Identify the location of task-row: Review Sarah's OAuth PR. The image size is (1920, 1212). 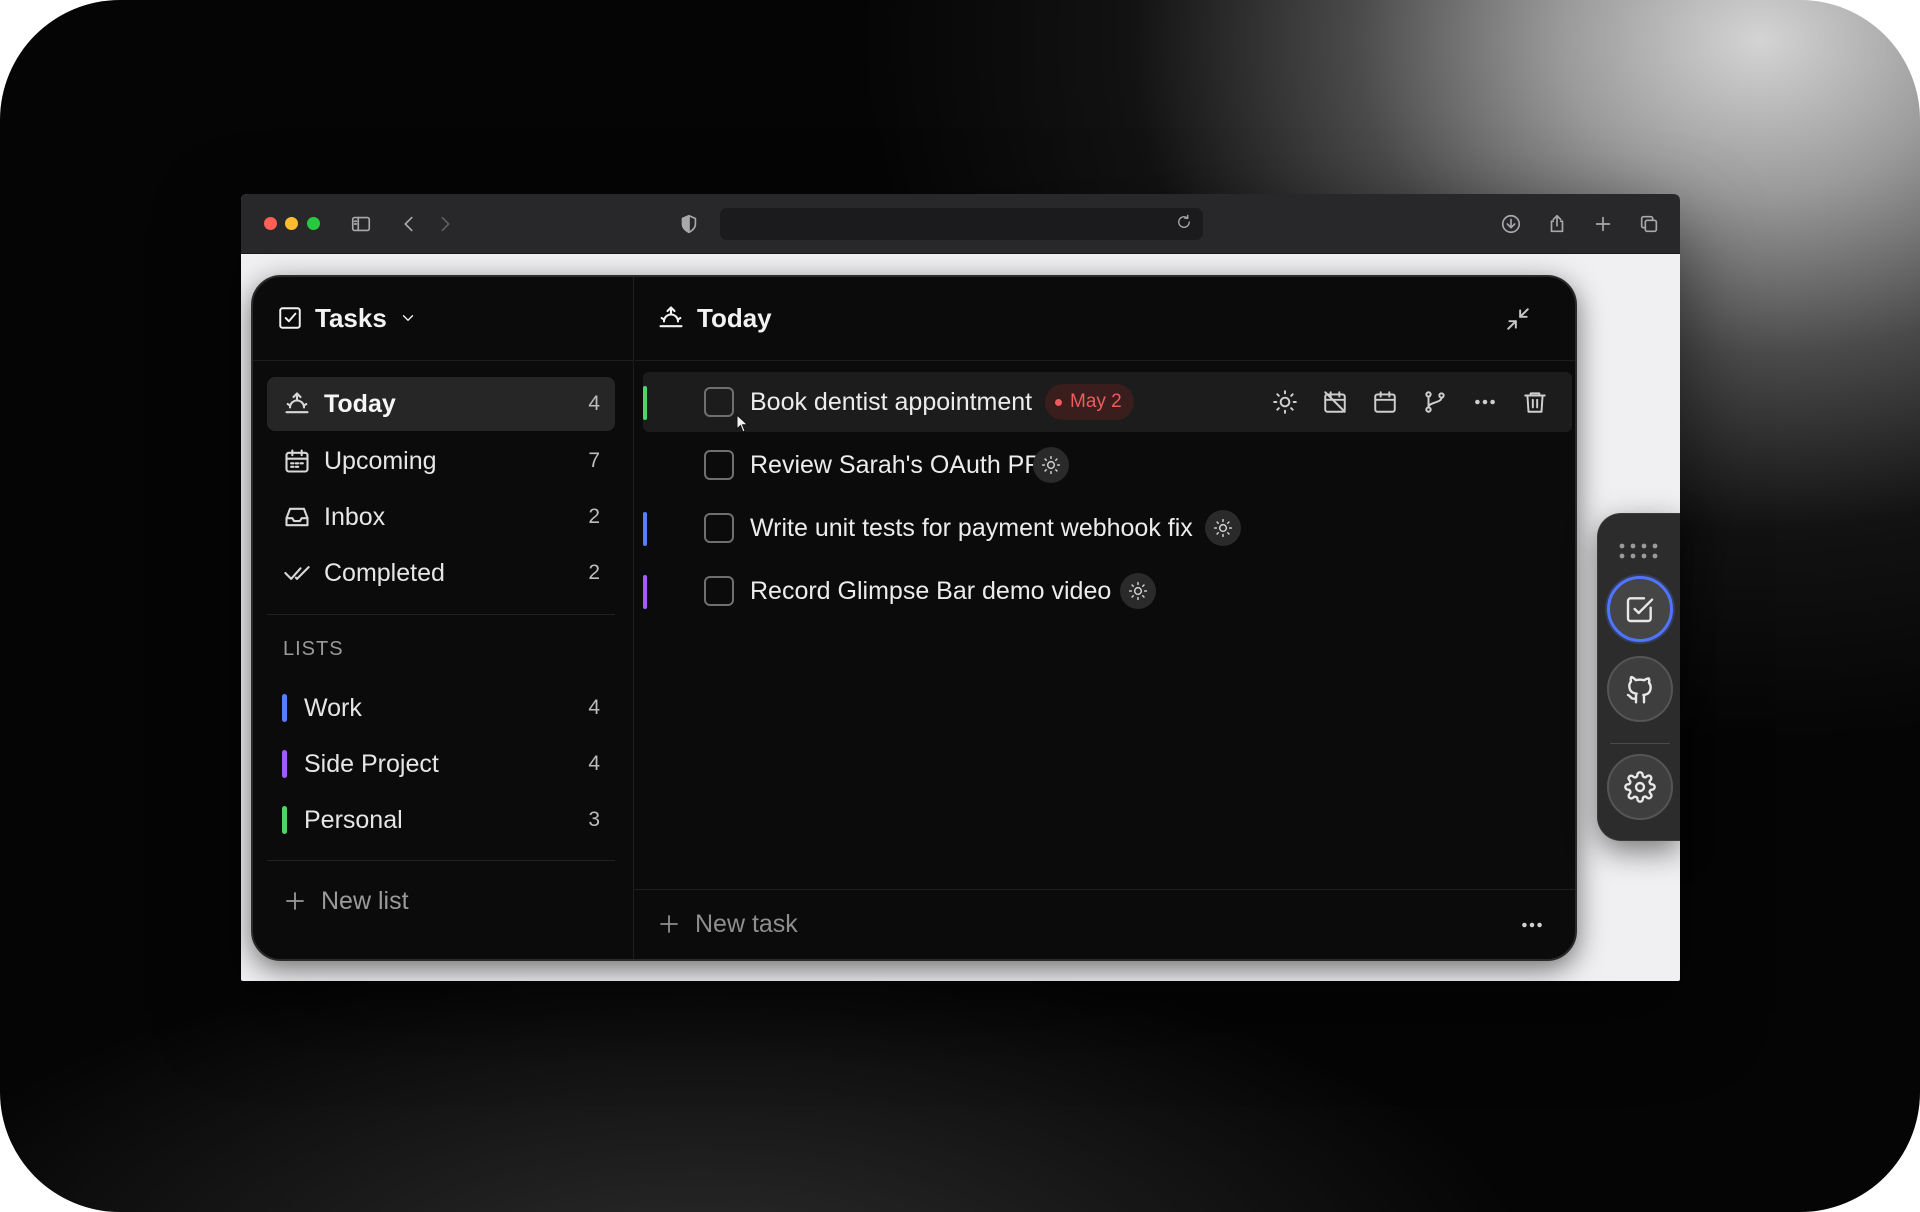
(1108, 465).